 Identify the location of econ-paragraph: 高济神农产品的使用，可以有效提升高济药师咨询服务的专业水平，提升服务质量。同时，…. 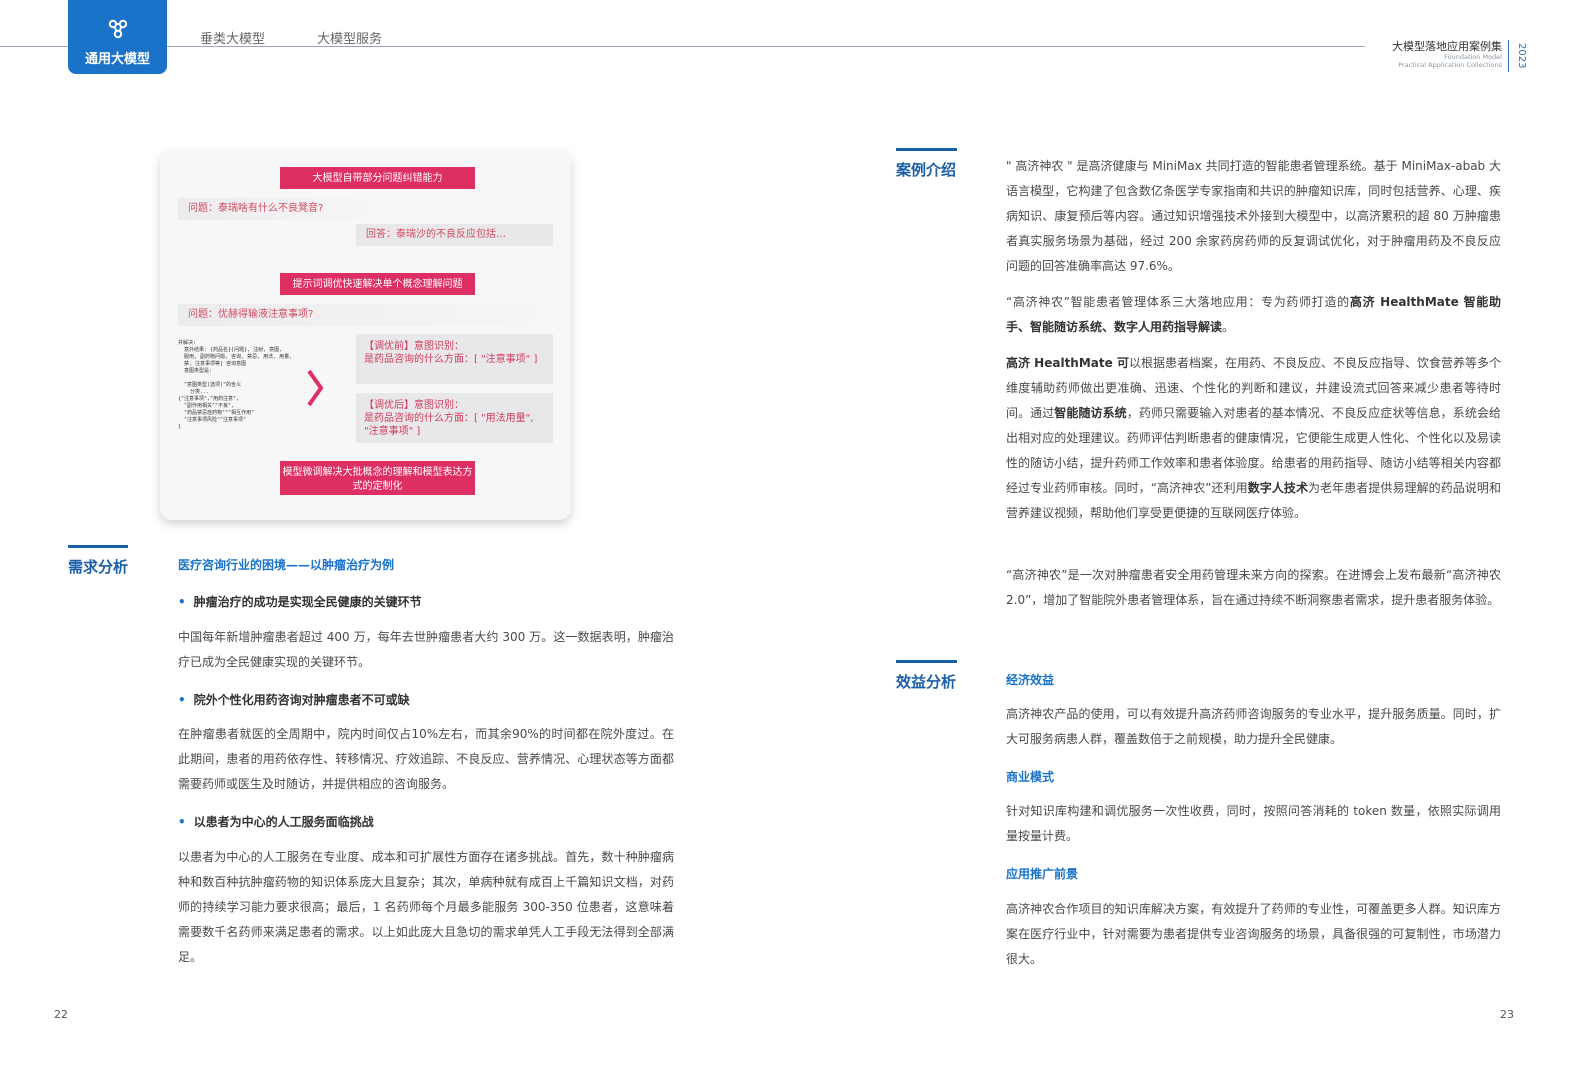
(1253, 726).